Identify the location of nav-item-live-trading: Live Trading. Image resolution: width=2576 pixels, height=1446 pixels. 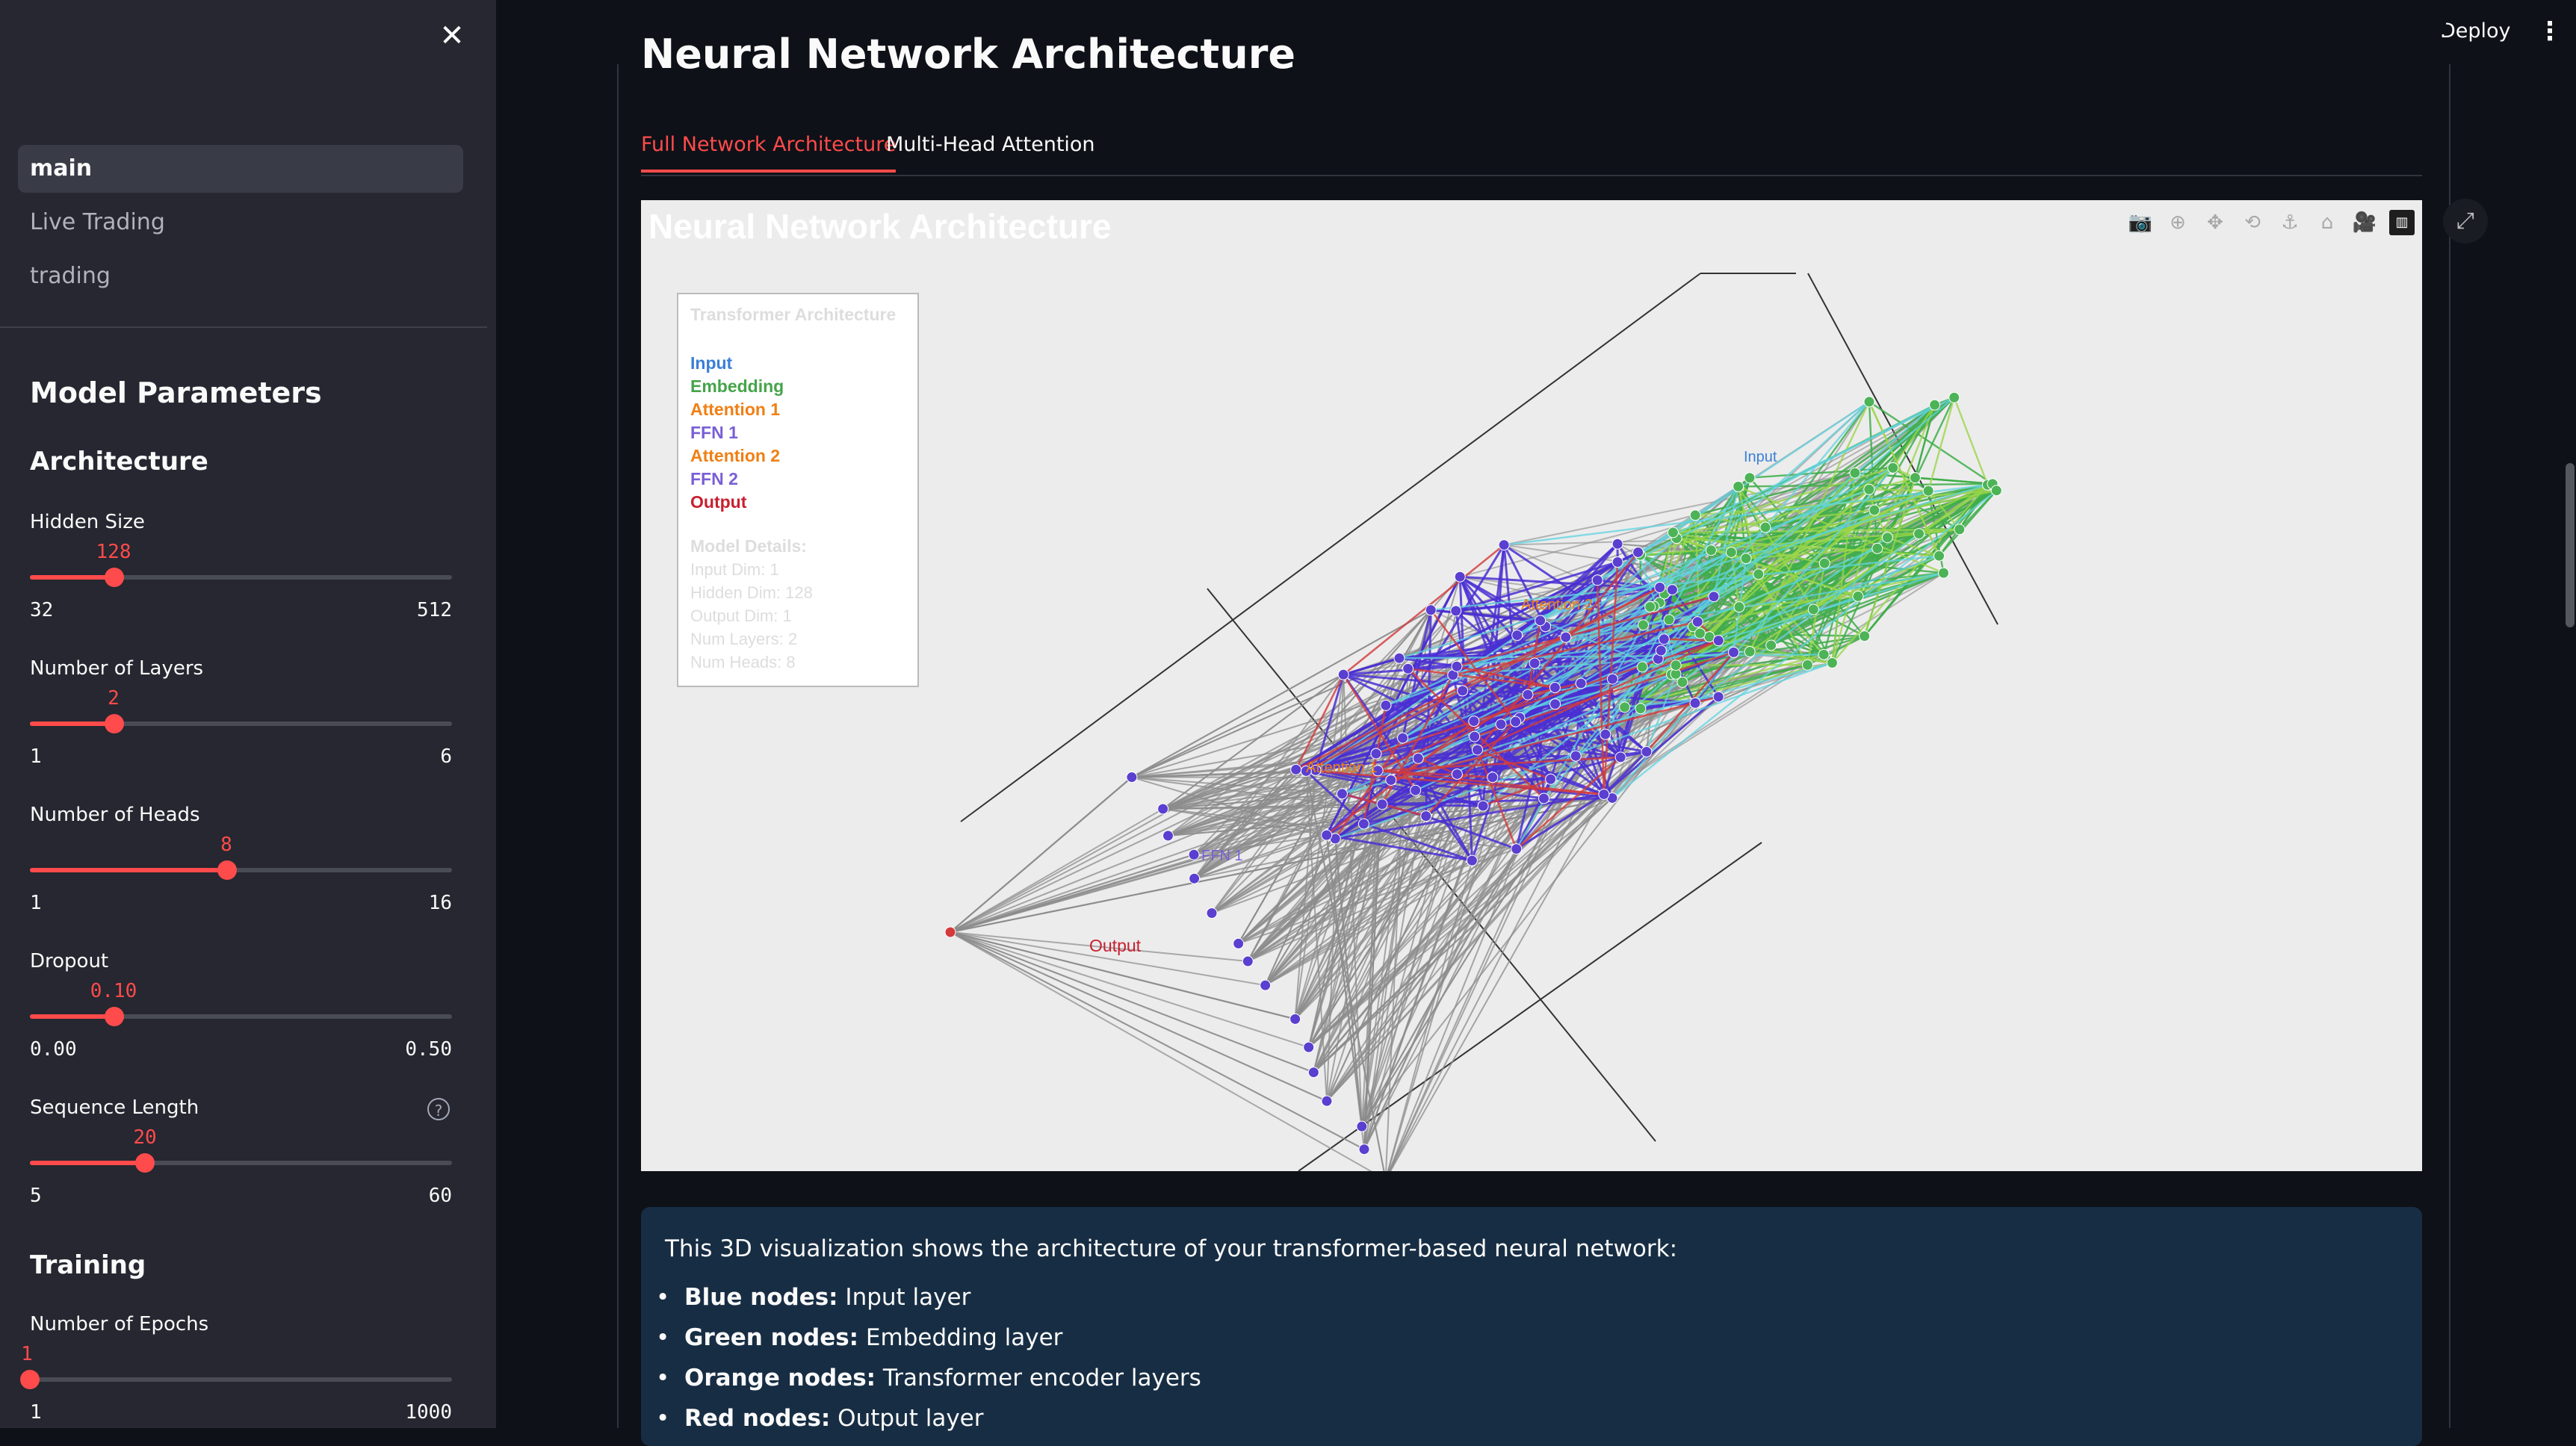
(240, 222).